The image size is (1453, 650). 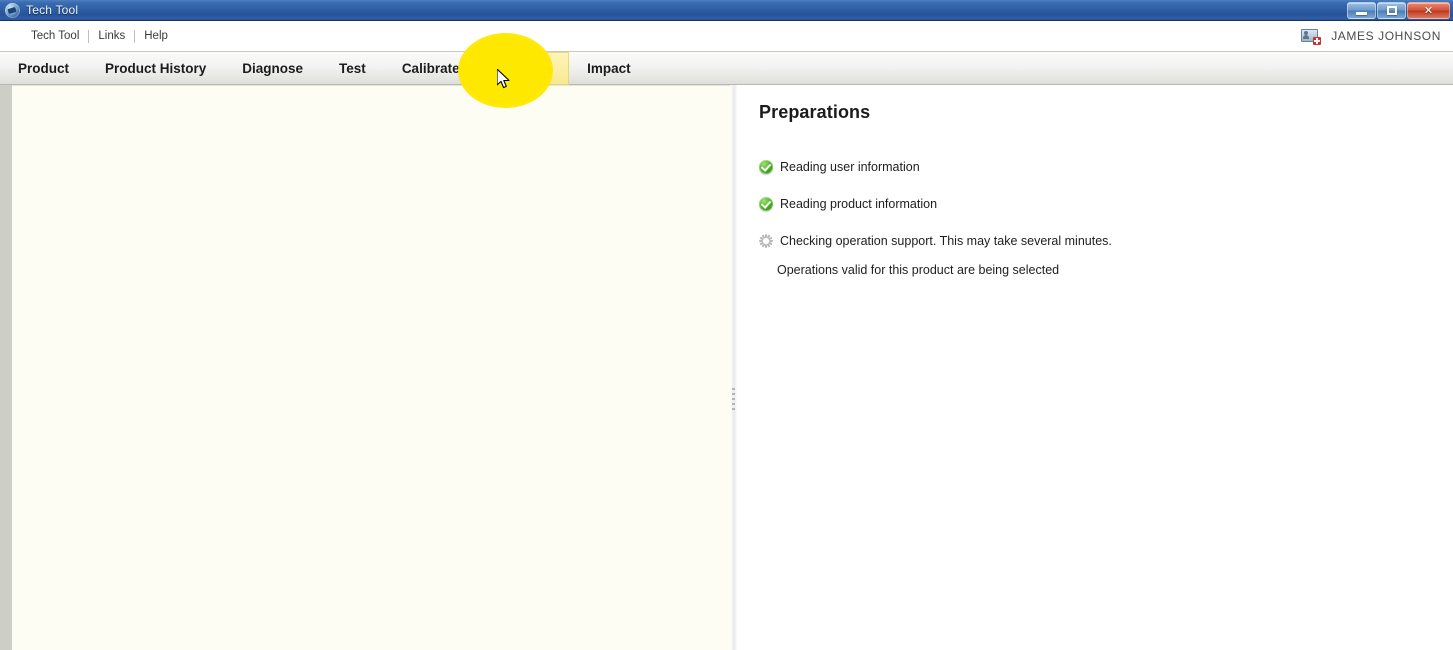 What do you see at coordinates (1317, 41) in the screenshot?
I see `user-badge-shape` at bounding box center [1317, 41].